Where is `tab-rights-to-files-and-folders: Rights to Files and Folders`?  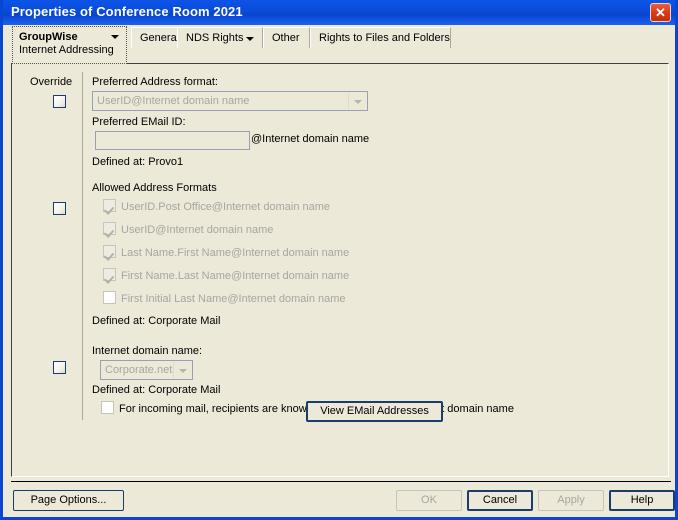
tab-rights-to-files-and-folders: Rights to Files and Folders is located at coordinates (380, 37).